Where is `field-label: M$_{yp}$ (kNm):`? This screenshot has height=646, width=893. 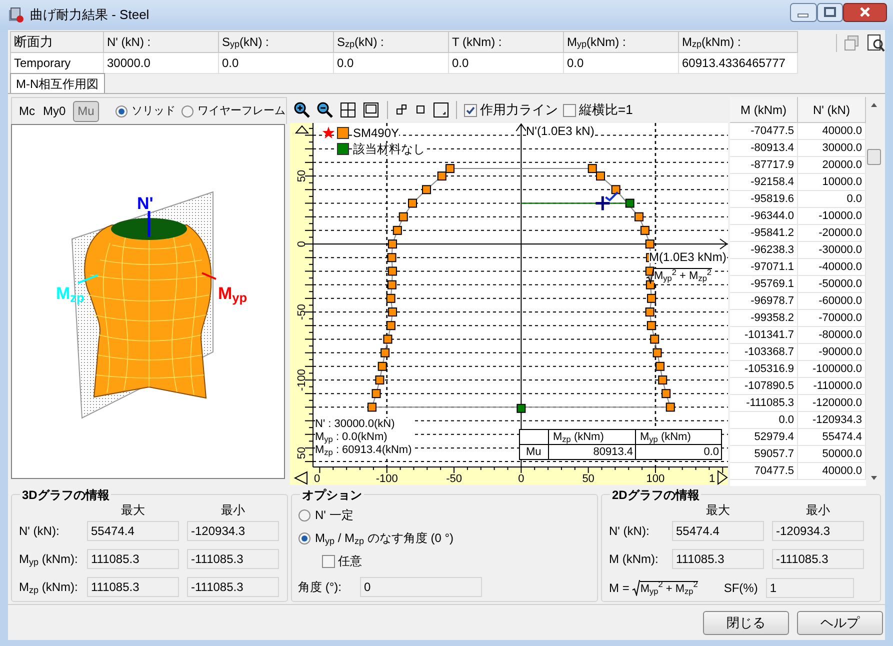 field-label: M$_{yp}$ (kNm): is located at coordinates (49, 559).